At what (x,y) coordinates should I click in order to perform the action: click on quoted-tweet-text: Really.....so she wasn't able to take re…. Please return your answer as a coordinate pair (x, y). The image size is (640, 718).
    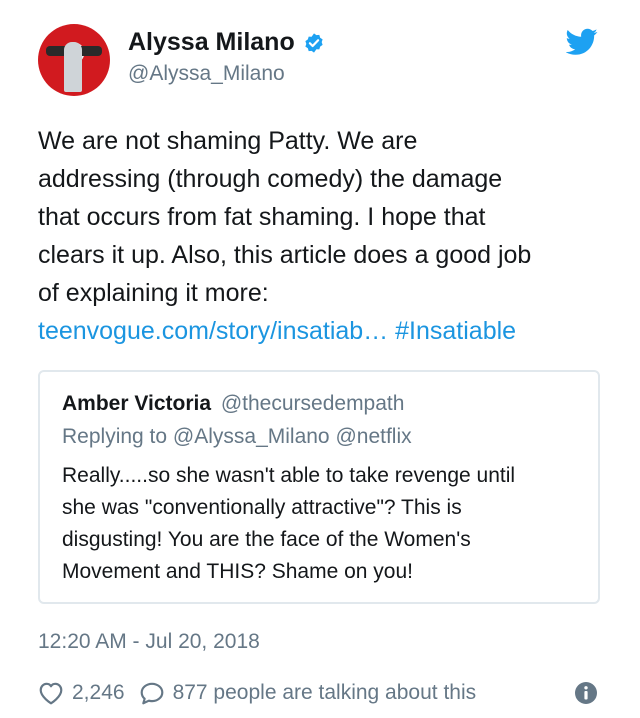
    Looking at the image, I should click on (324, 524).